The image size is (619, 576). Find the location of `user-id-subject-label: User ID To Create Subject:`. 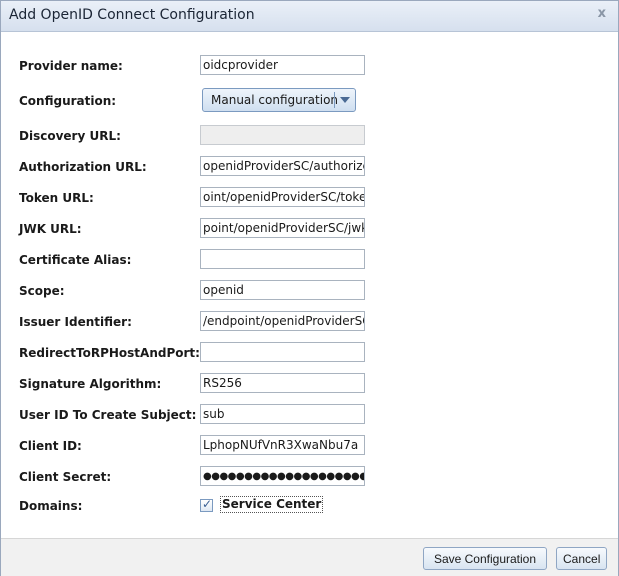

user-id-subject-label: User ID To Create Subject: is located at coordinates (108, 415).